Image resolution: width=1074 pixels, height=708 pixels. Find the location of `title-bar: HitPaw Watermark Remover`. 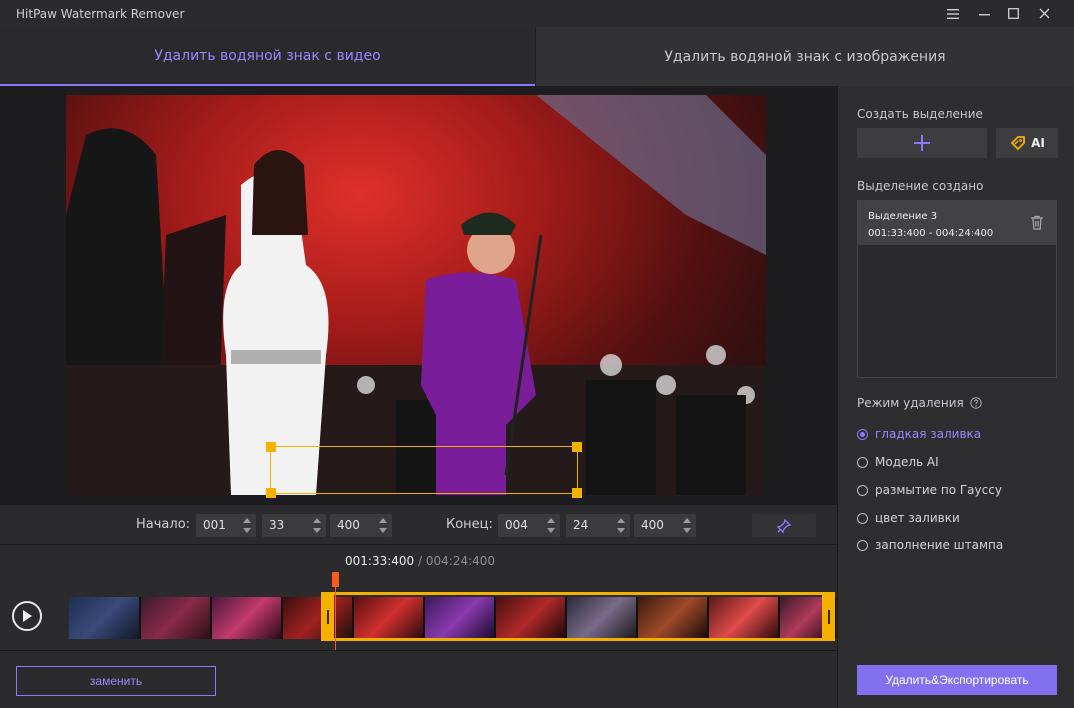

title-bar: HitPaw Watermark Remover is located at coordinates (537, 13).